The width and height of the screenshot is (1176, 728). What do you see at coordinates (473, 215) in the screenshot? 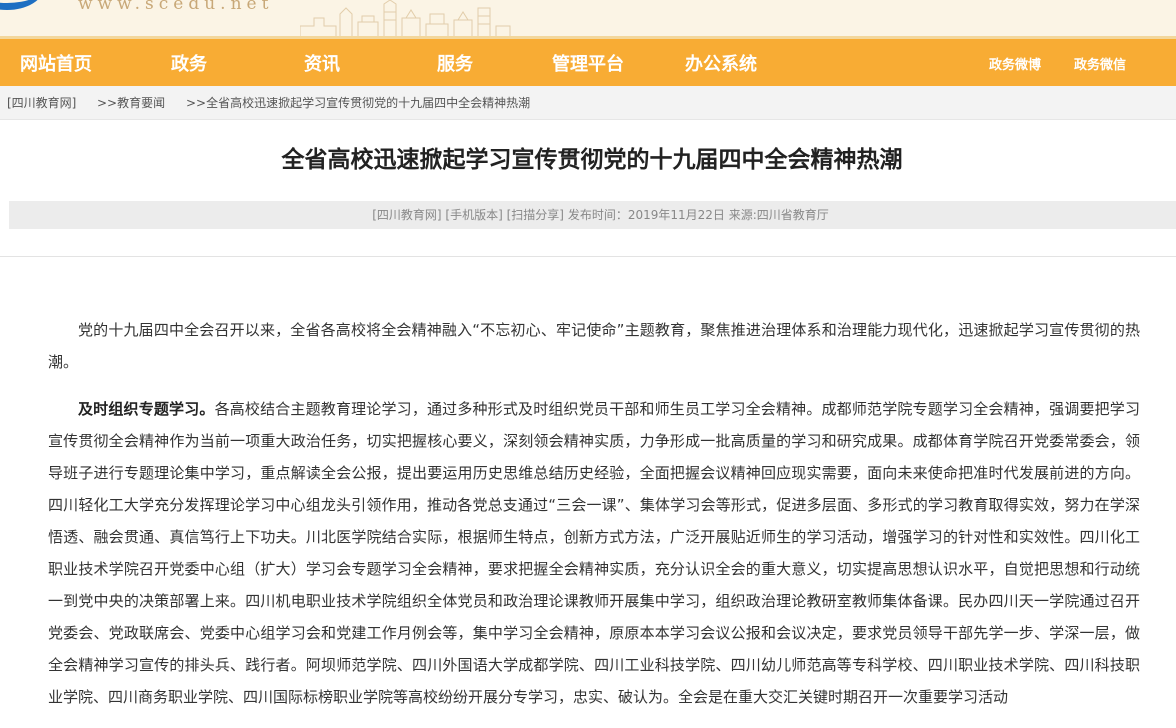
I see `meta-mobile-link: [手机版本]` at bounding box center [473, 215].